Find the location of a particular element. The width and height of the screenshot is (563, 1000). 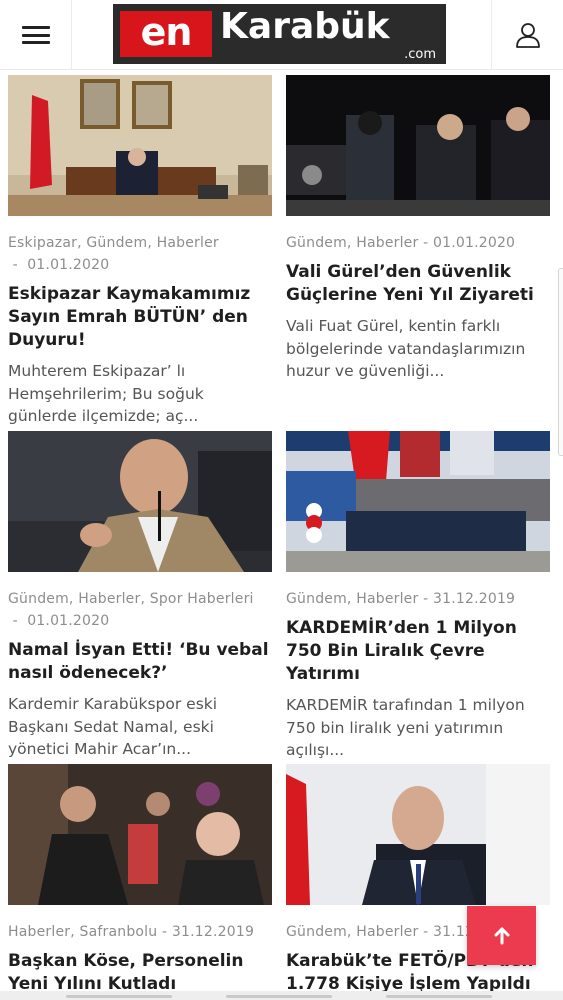

article-meta: Haberler, Safranbolu - 31.12.2019 is located at coordinates (140, 932).